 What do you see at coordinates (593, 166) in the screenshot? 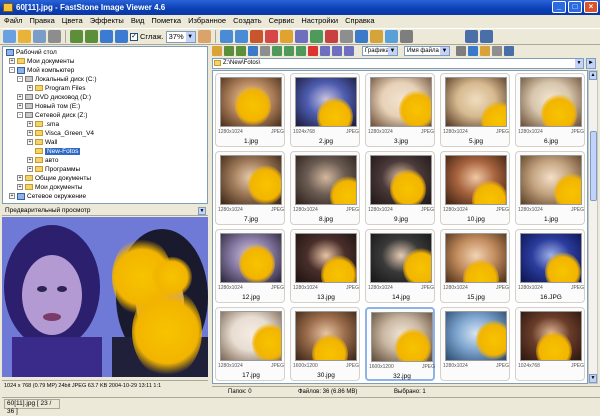
I see `scroll-thumb` at bounding box center [593, 166].